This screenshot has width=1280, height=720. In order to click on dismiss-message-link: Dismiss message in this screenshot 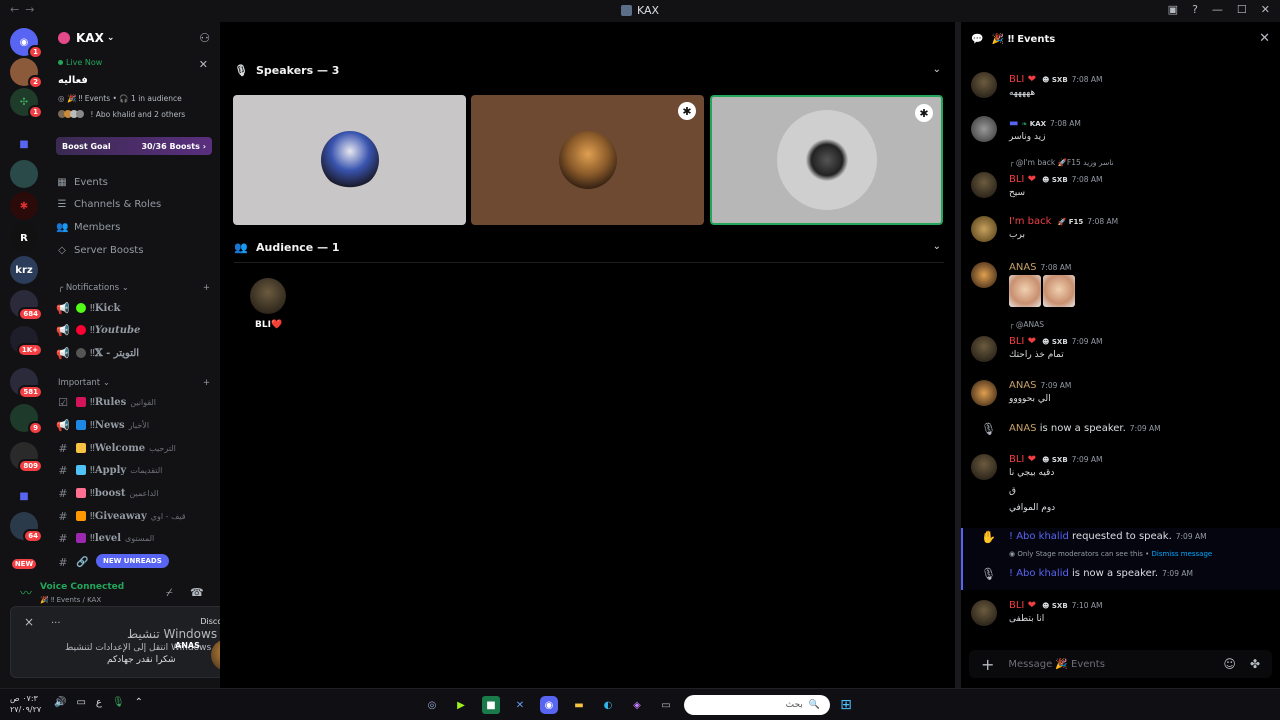, I will do `click(1182, 554)`.